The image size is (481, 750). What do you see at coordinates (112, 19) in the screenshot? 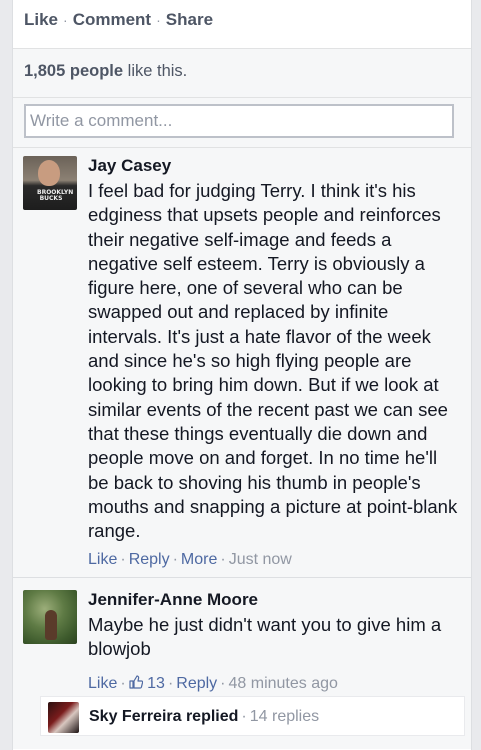
I see `comment-action: Comment` at bounding box center [112, 19].